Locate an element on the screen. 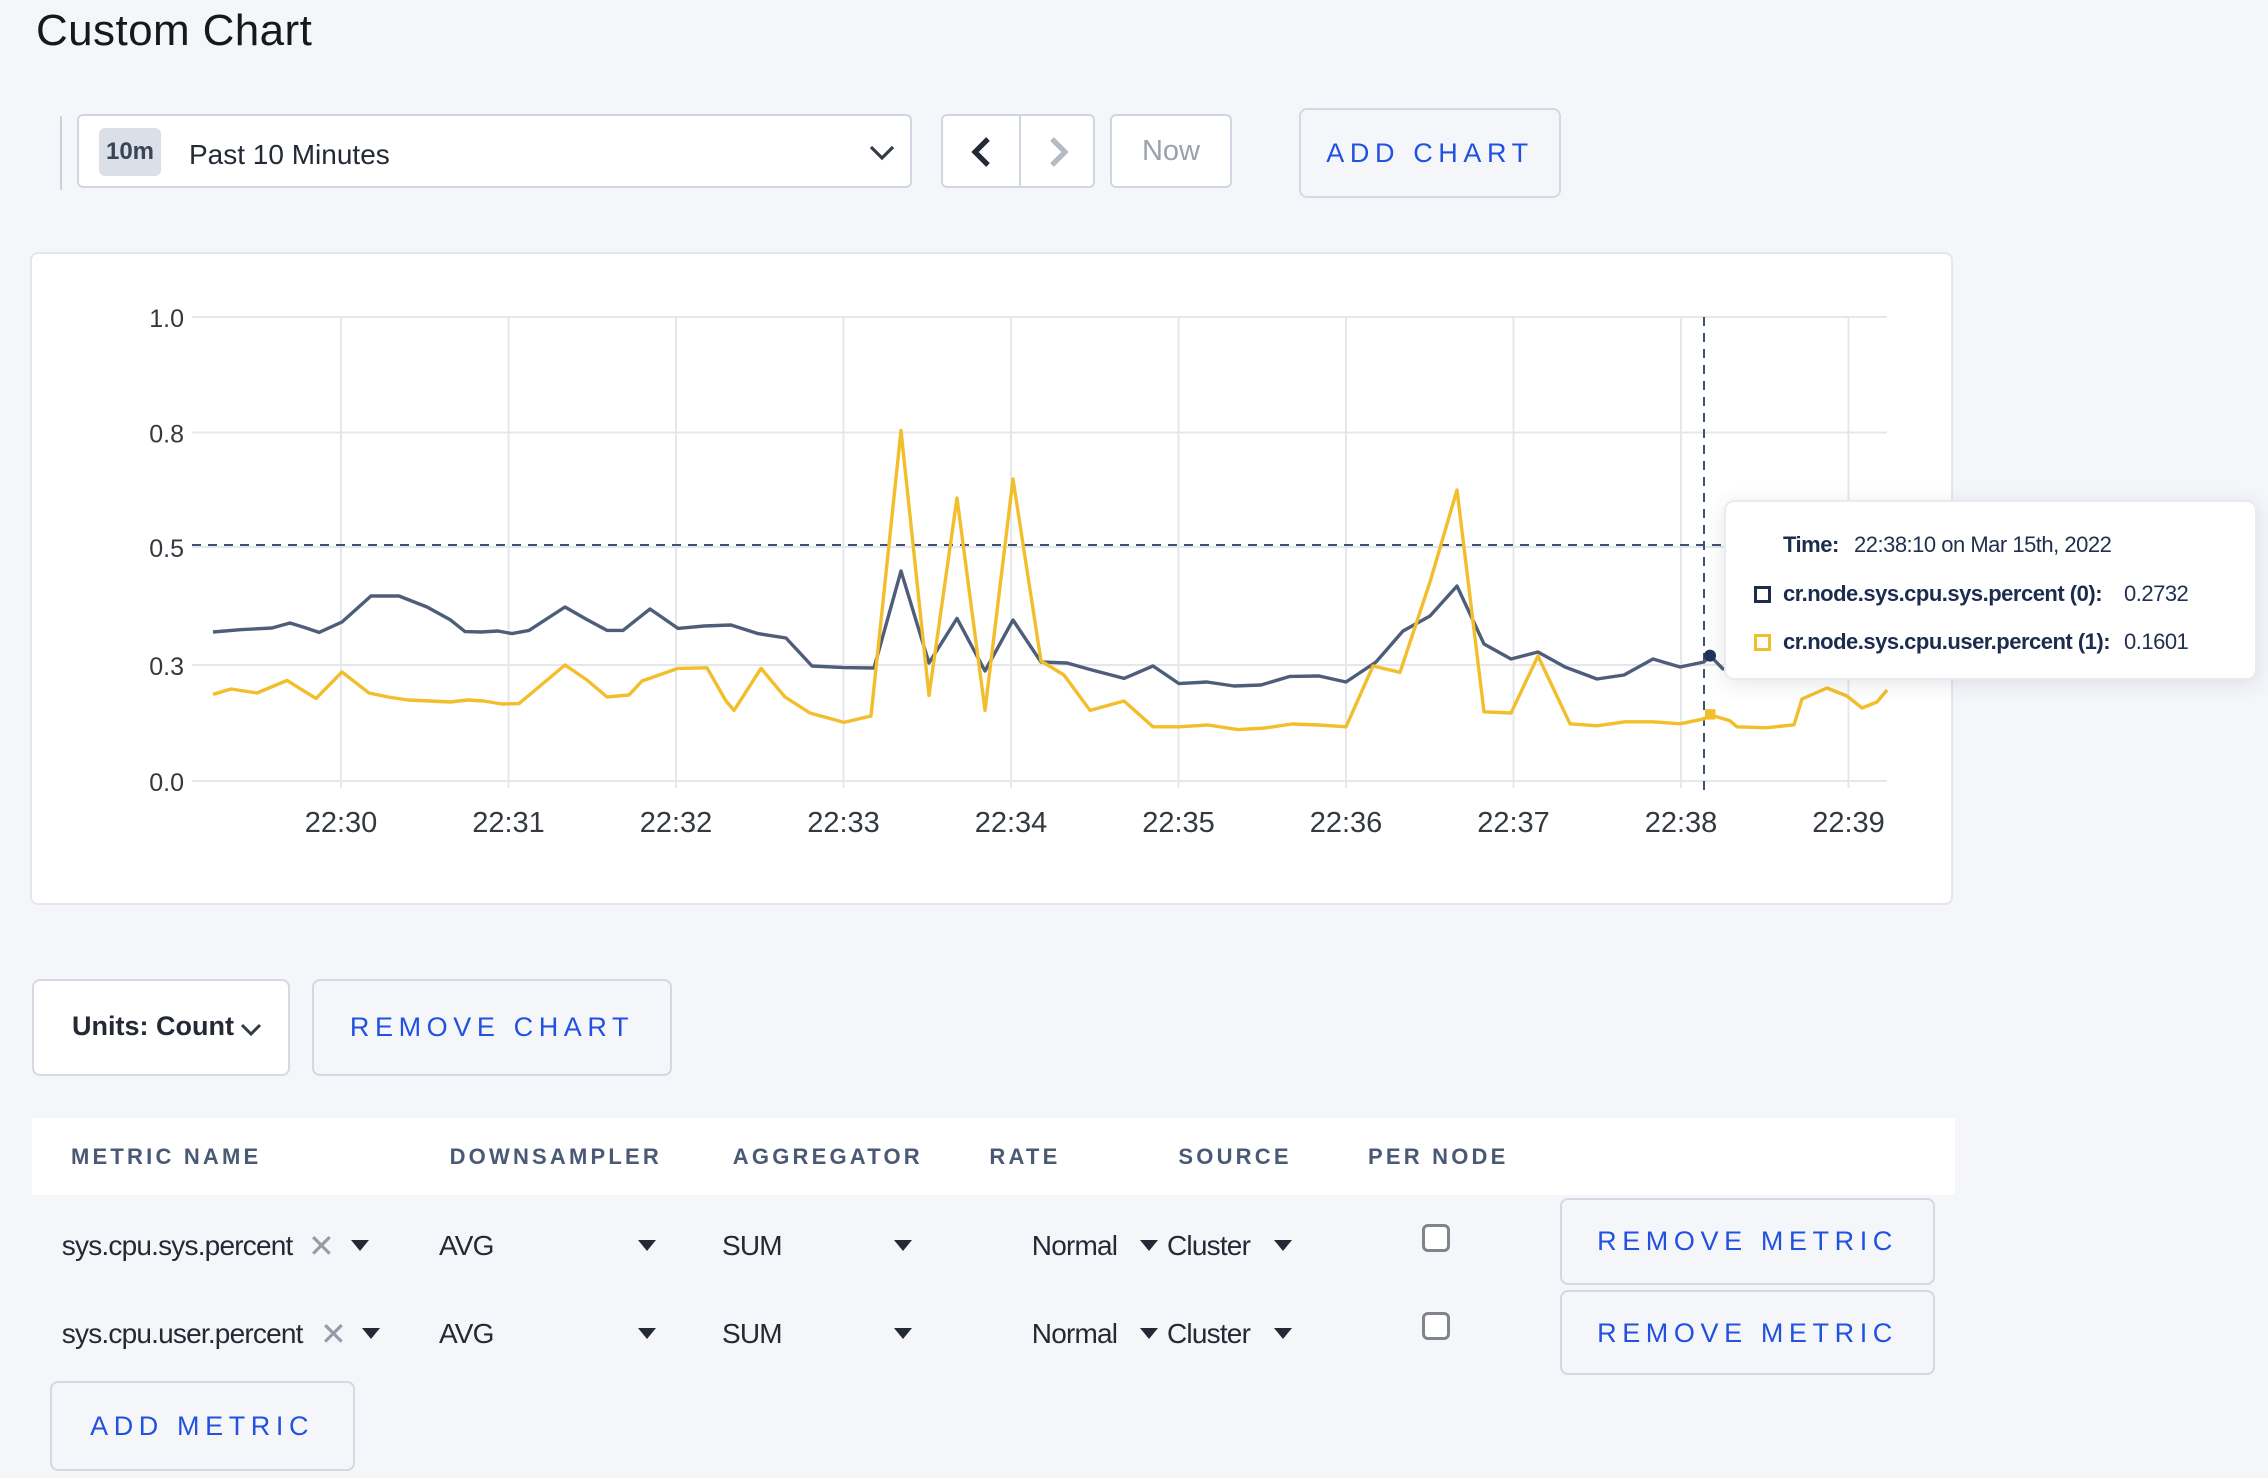  svg-text: 22:37 is located at coordinates (1513, 823).